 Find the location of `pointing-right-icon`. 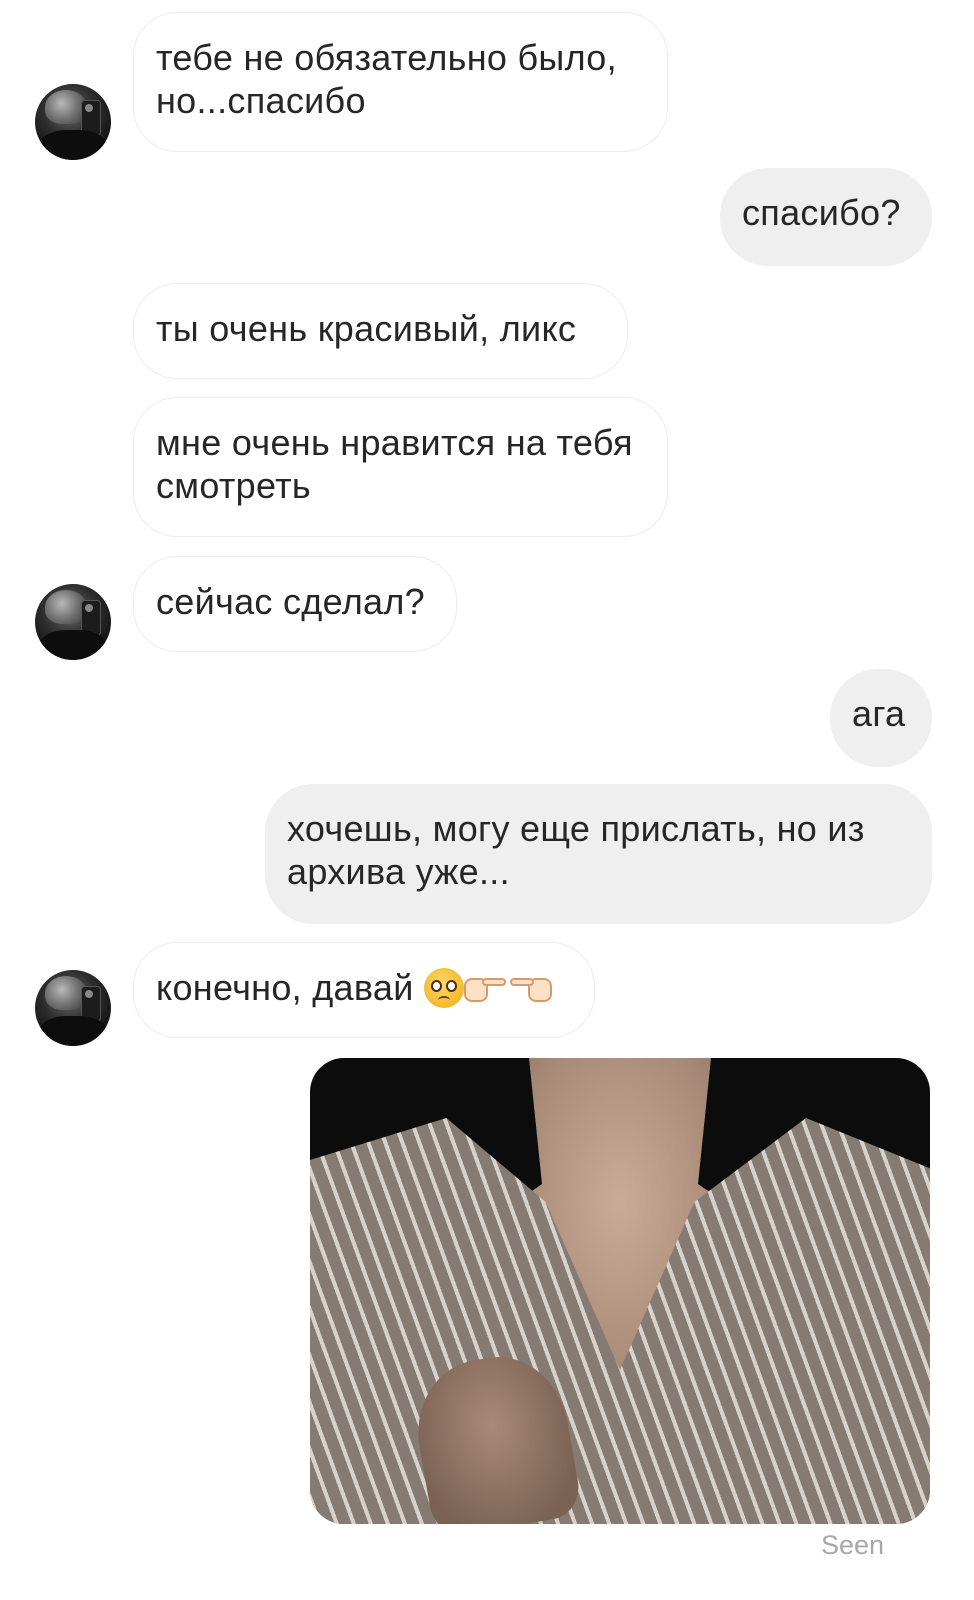

pointing-right-icon is located at coordinates (485, 987).